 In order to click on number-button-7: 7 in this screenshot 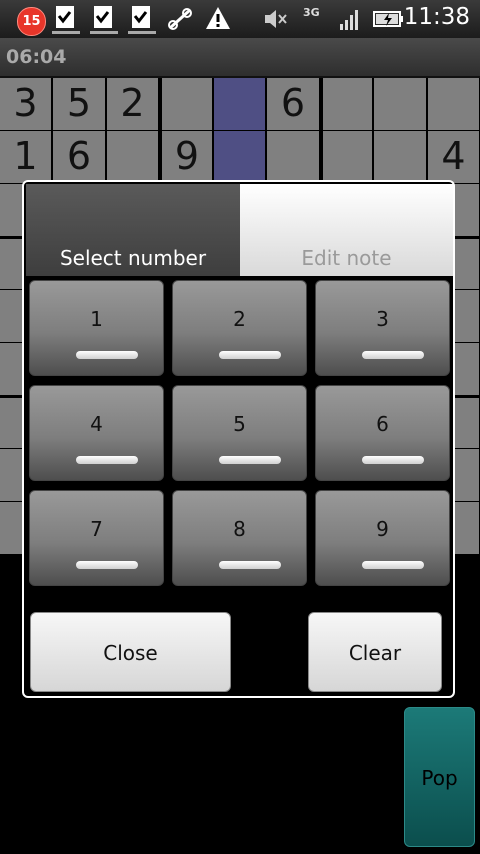, I will do `click(96, 538)`.